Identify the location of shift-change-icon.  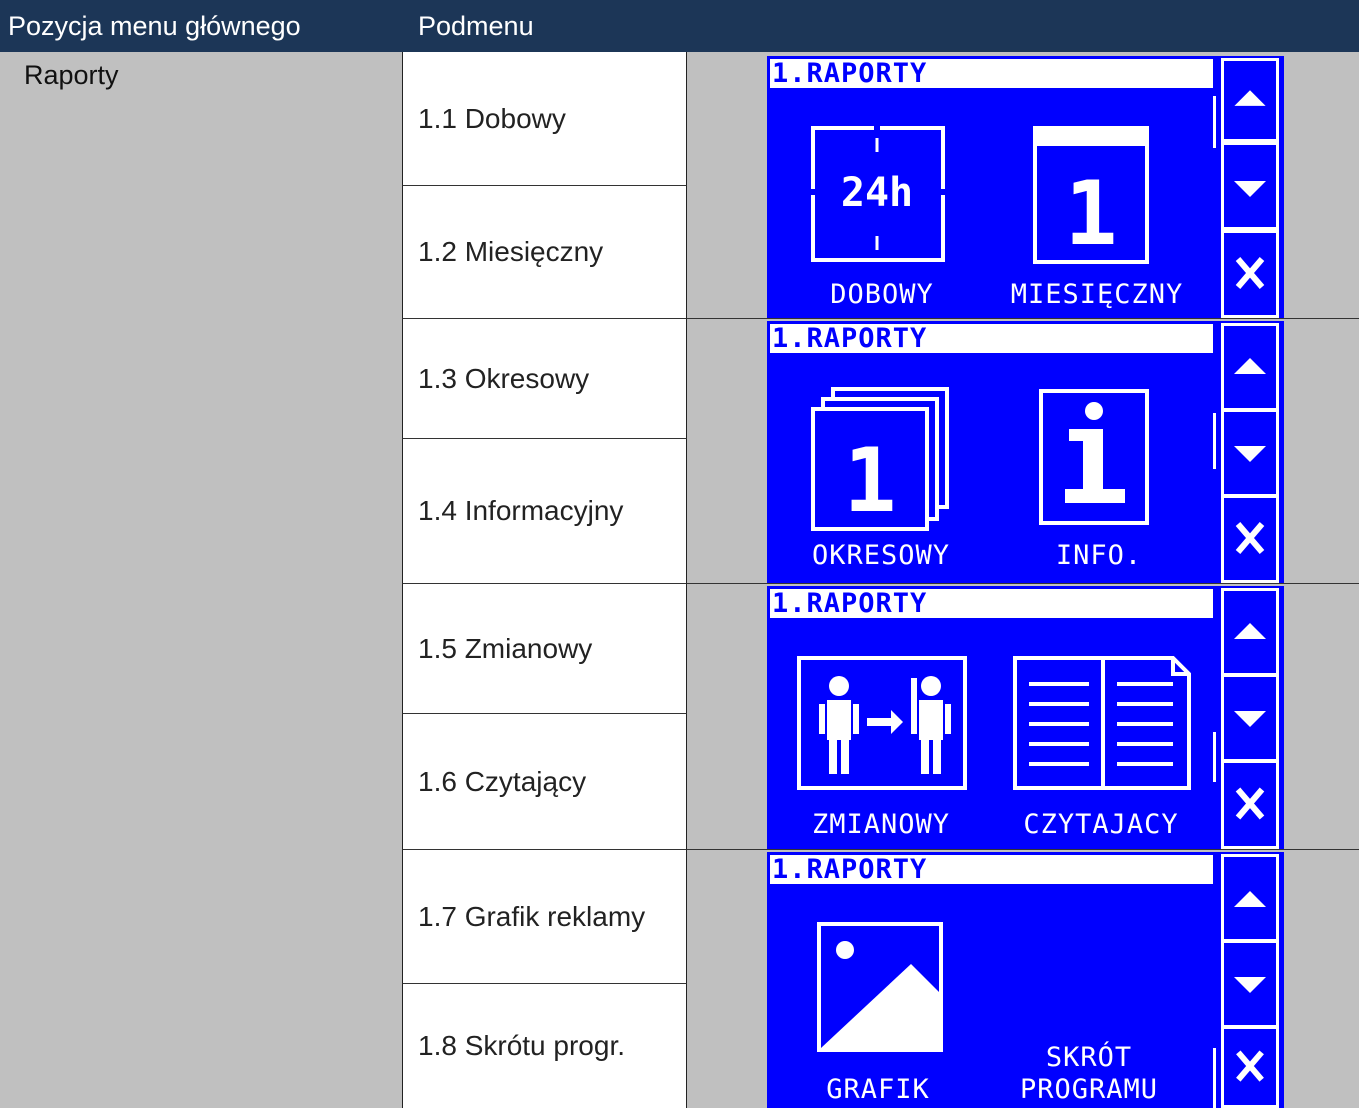
(882, 723).